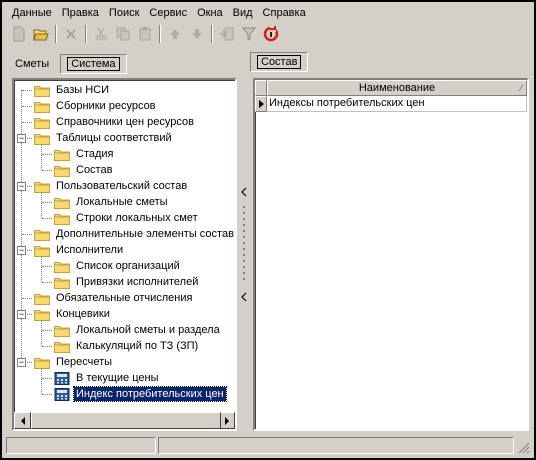 The image size is (536, 460). Describe the element at coordinates (117, 378) in the screenshot. I see `tree-item-label: В текущие цены` at that location.